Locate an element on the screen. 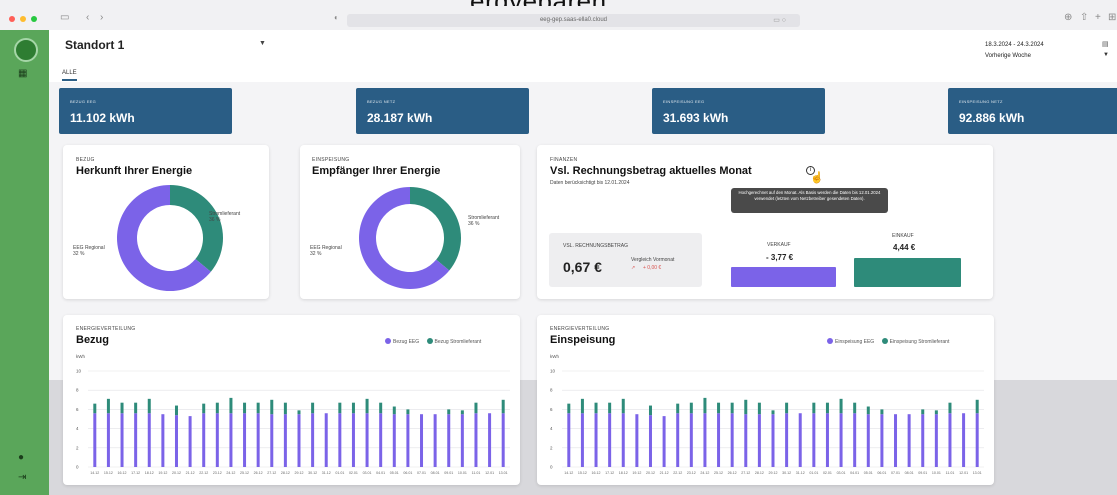 This screenshot has width=1117, height=495. address-bar: eeg-gep.saas-ella0.cloud ▭ ○ is located at coordinates (573, 20).